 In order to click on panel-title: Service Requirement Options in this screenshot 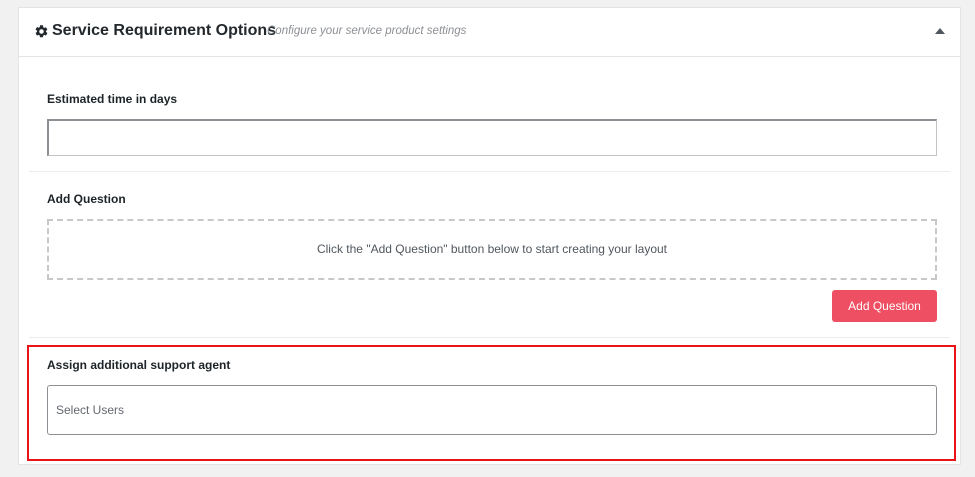, I will do `click(164, 30)`.